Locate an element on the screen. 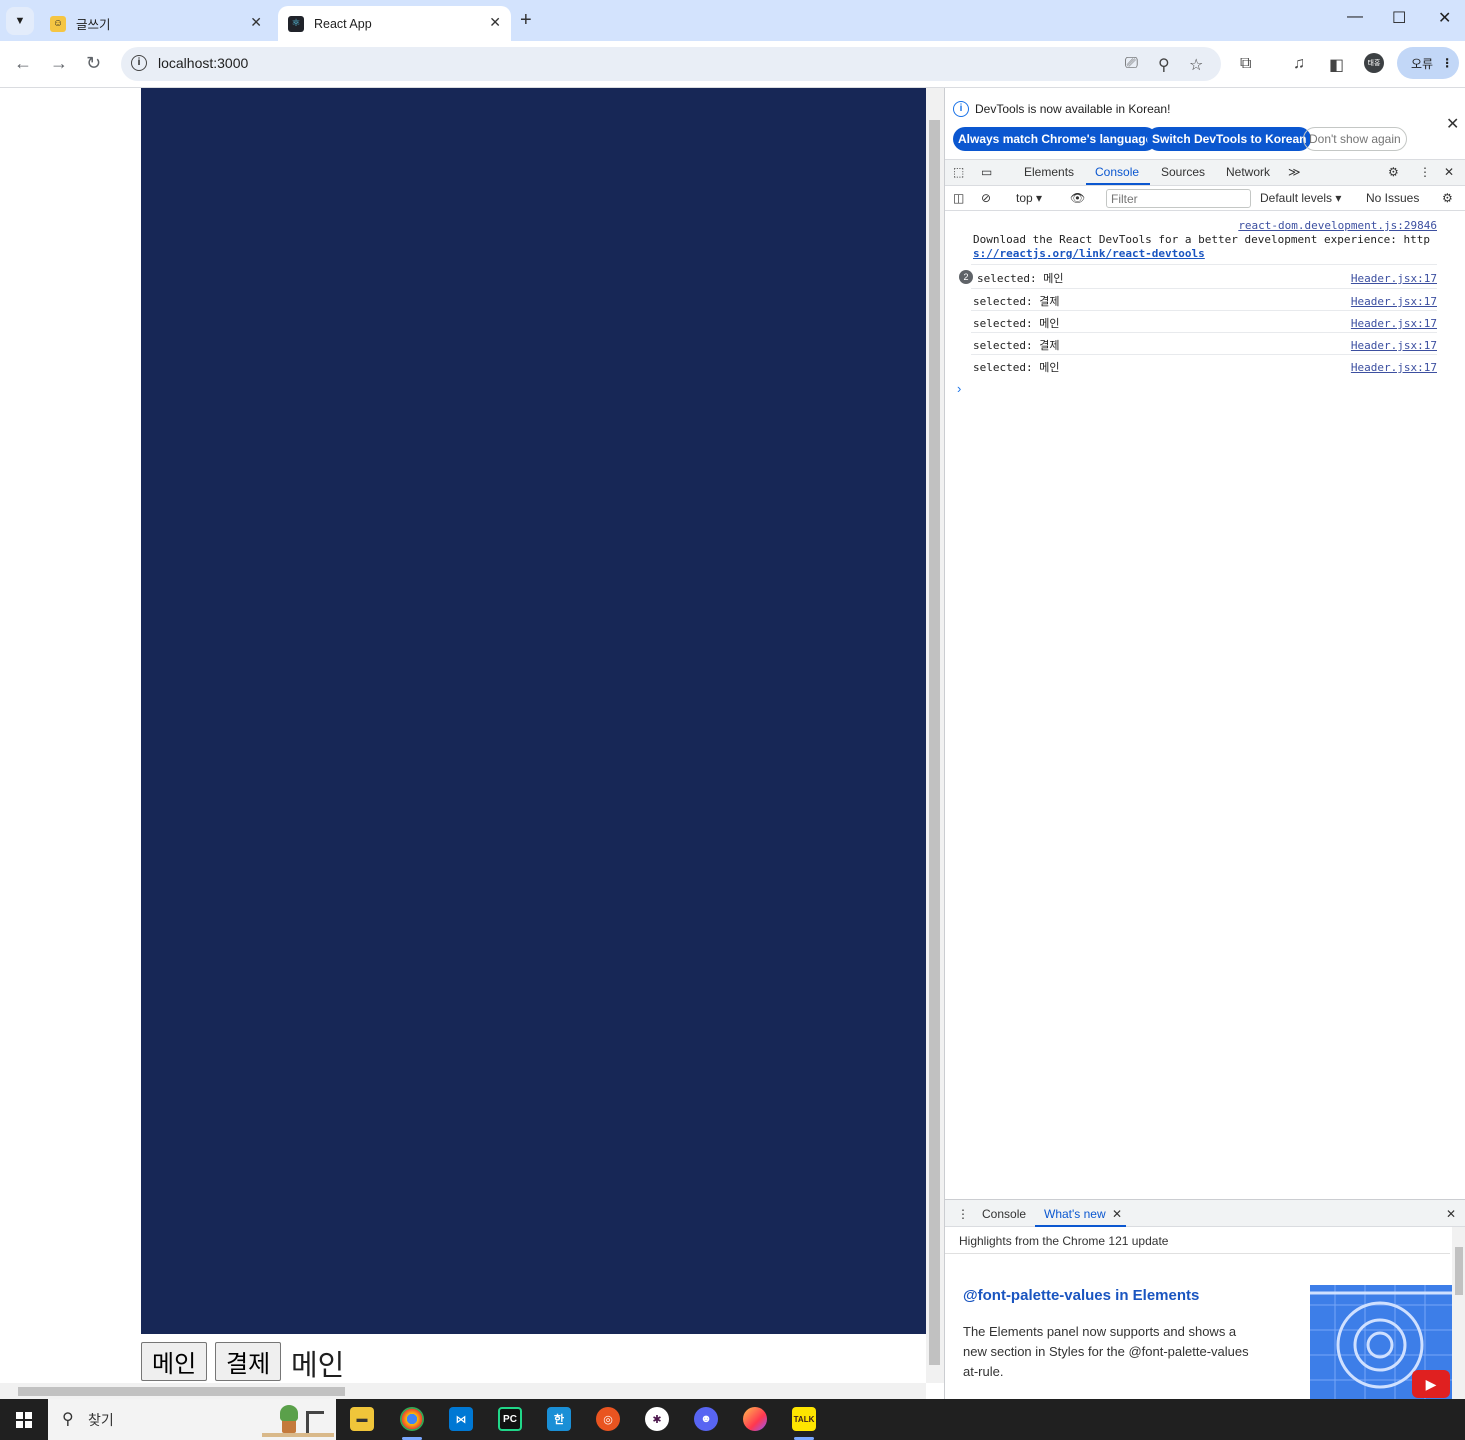  browser-tab-write: ☺ 글쓰기 ✕ is located at coordinates (156, 23).